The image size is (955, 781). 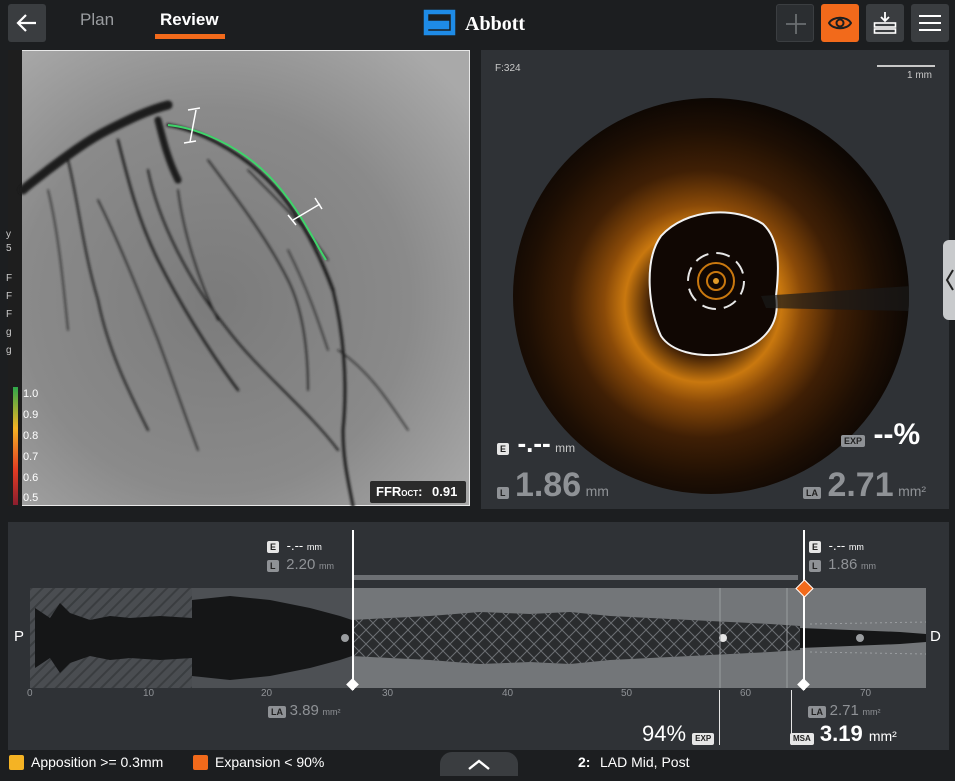 What do you see at coordinates (353, 610) in the screenshot?
I see `left-marker-line` at bounding box center [353, 610].